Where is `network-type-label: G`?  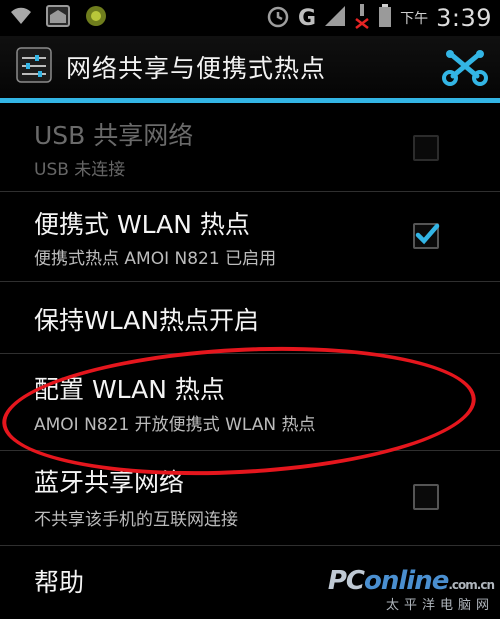 network-type-label: G is located at coordinates (307, 18).